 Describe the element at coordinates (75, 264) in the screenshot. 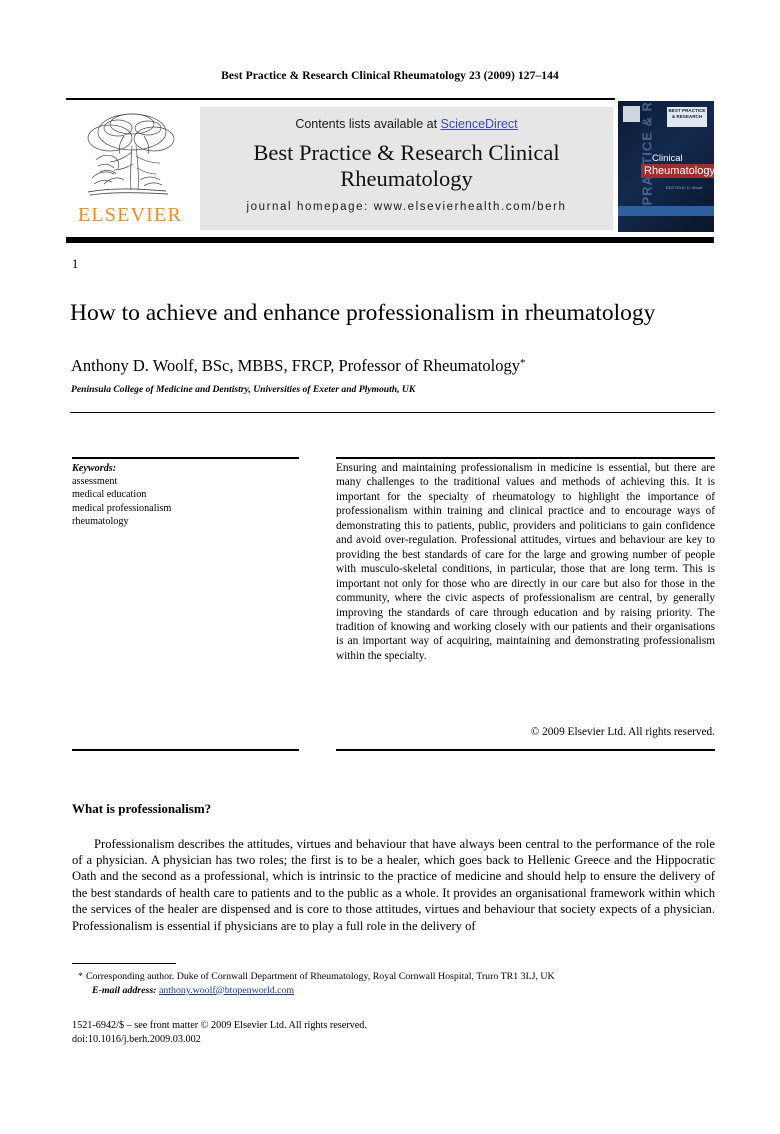

I see `article-number: 1` at that location.